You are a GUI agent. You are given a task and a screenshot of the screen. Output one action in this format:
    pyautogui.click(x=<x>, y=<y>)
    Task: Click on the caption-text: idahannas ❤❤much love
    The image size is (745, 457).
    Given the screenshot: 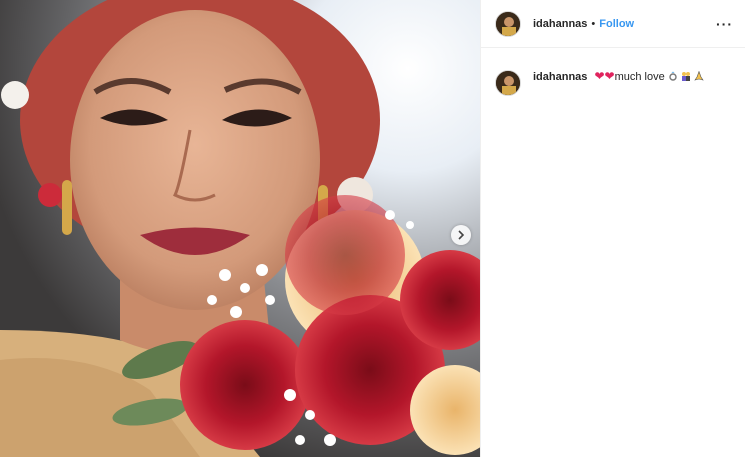 What is the action you would take?
    pyautogui.click(x=618, y=82)
    